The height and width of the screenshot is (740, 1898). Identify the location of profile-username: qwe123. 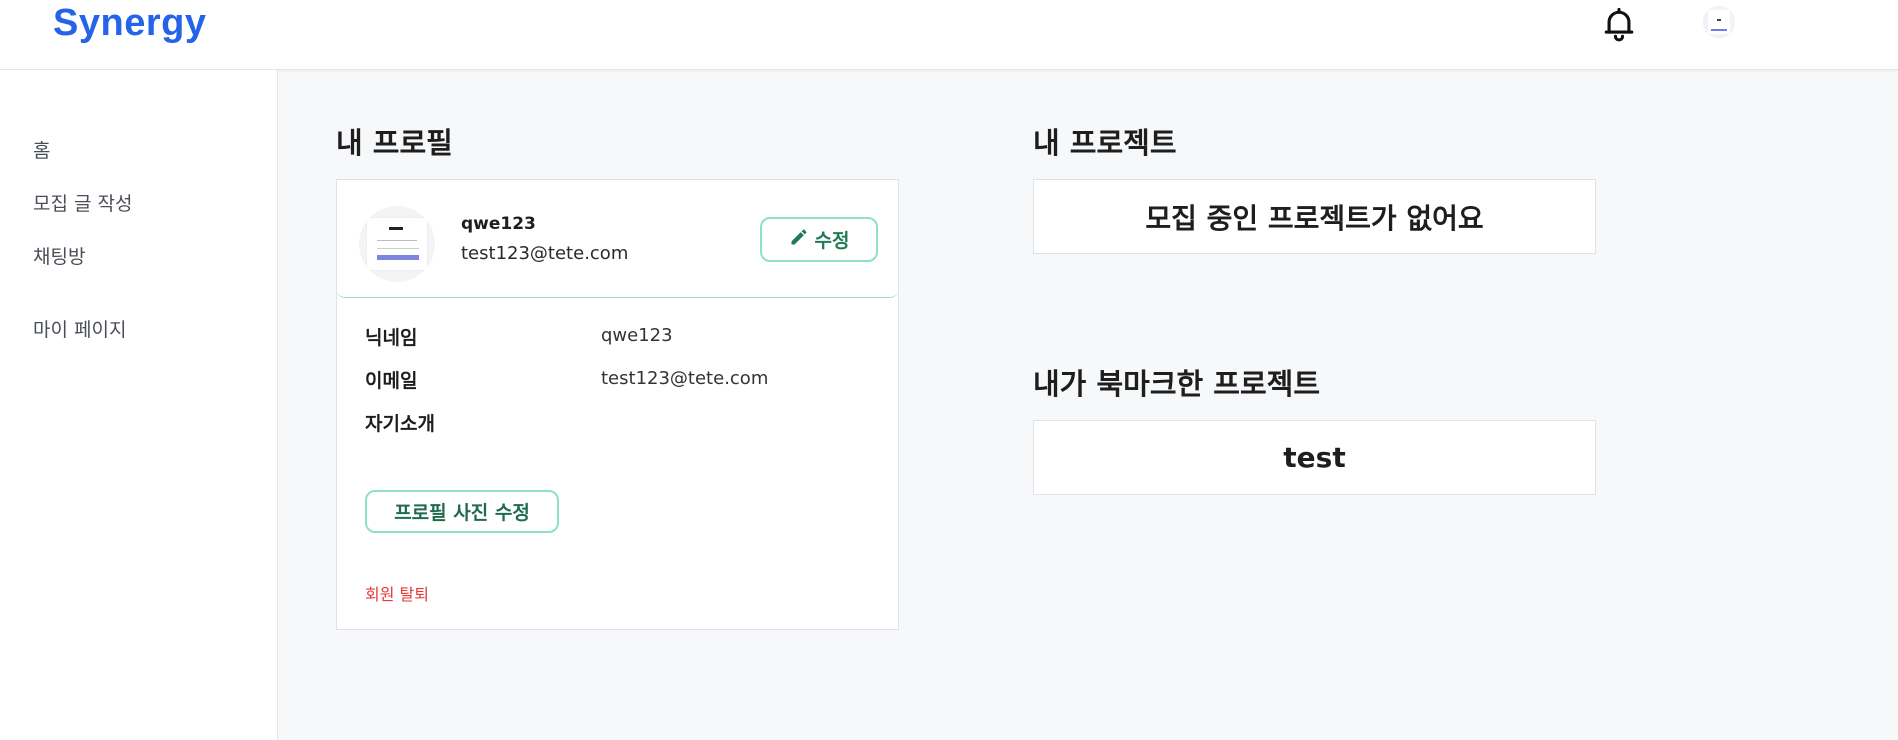
(498, 224).